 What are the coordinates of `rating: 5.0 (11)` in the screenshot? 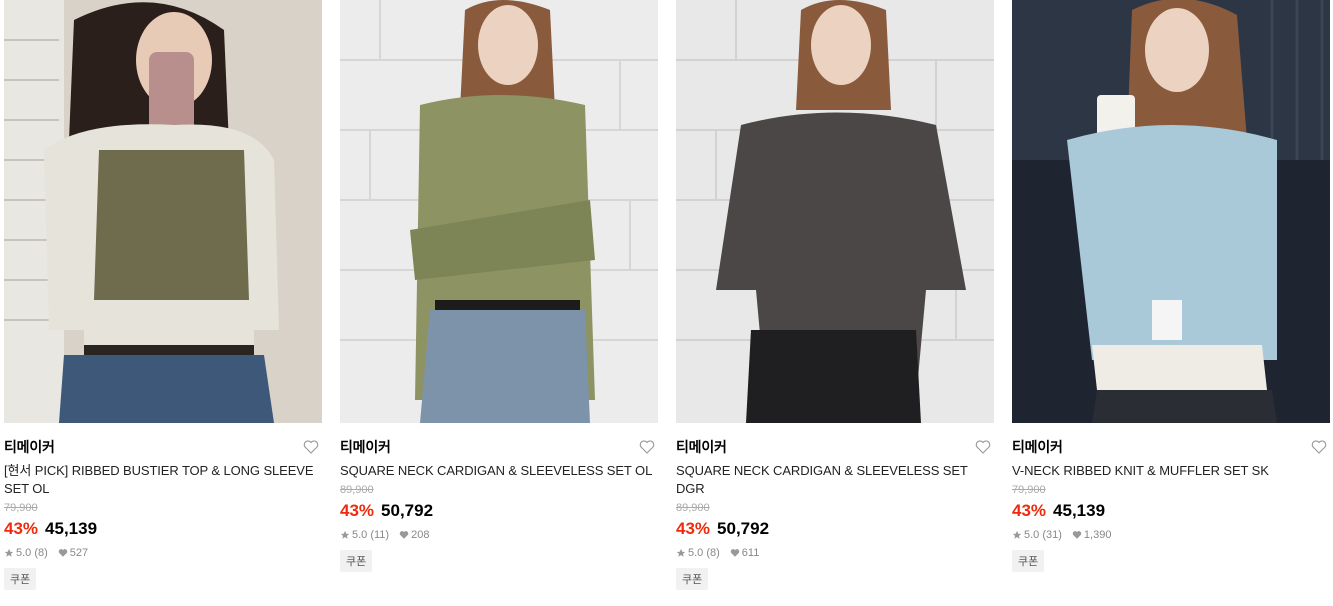 It's located at (371, 535).